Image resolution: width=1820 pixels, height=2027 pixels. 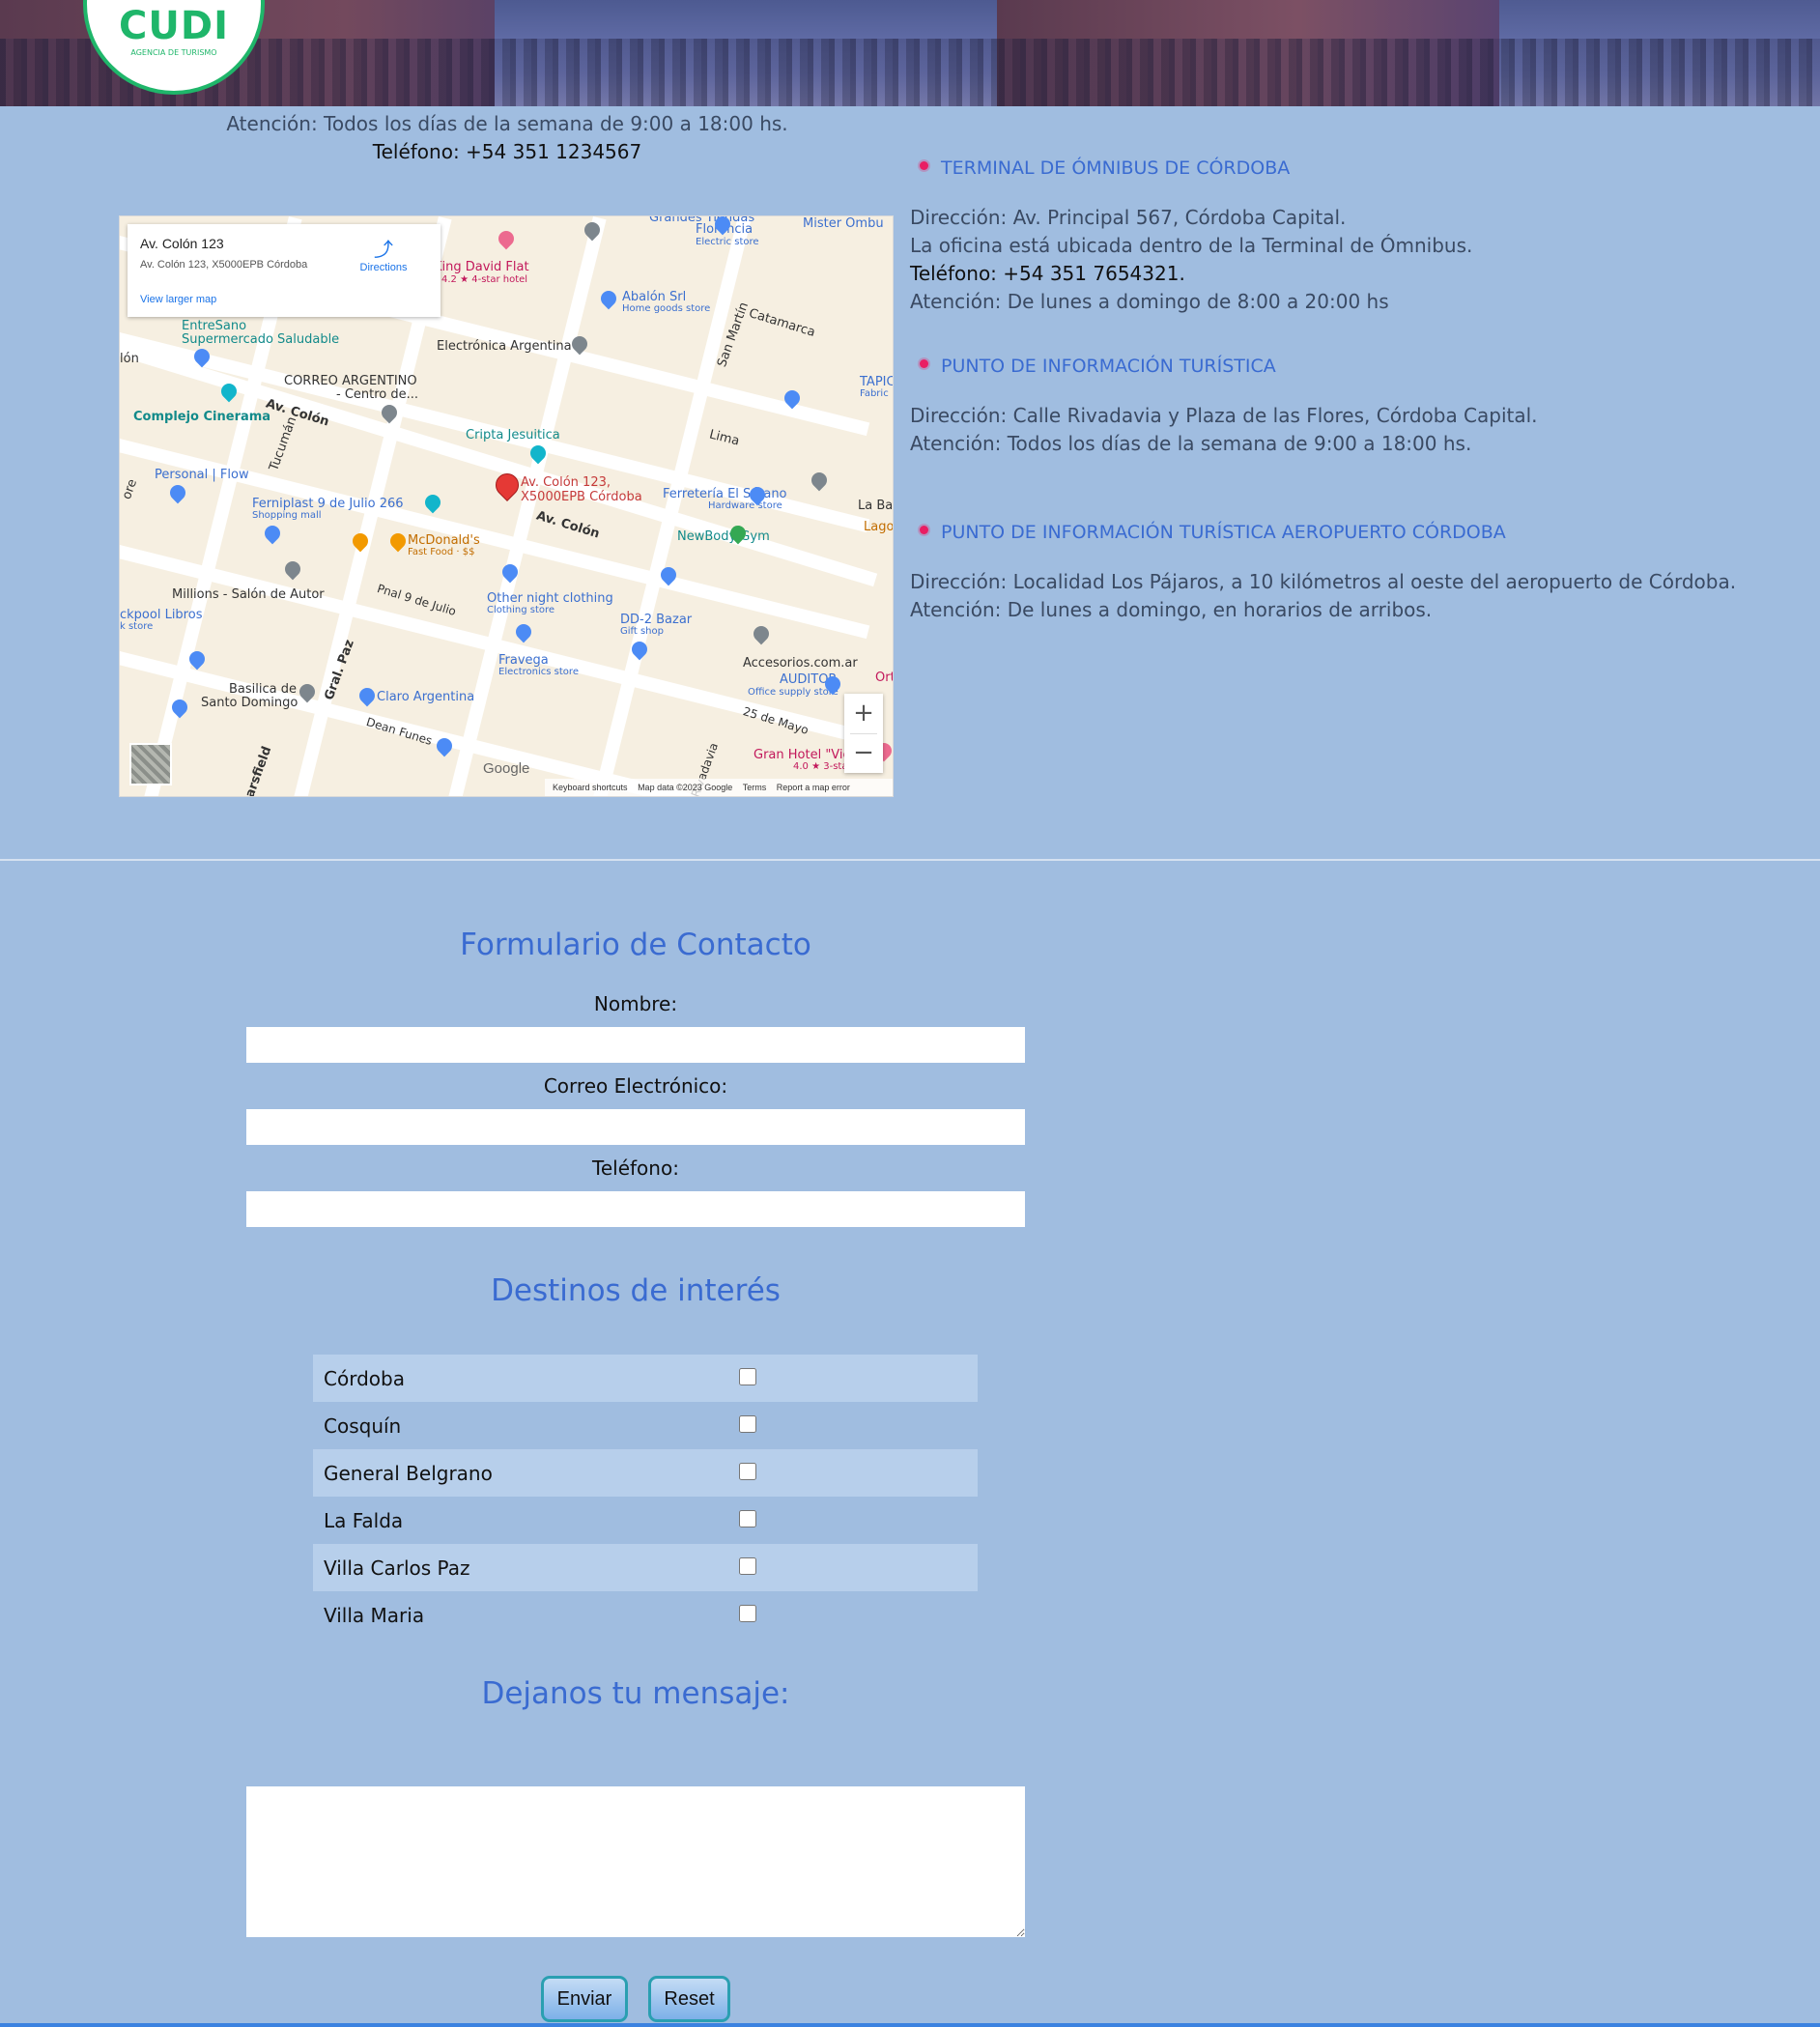 I want to click on nombre-label: Nombre:, so click(x=636, y=1004).